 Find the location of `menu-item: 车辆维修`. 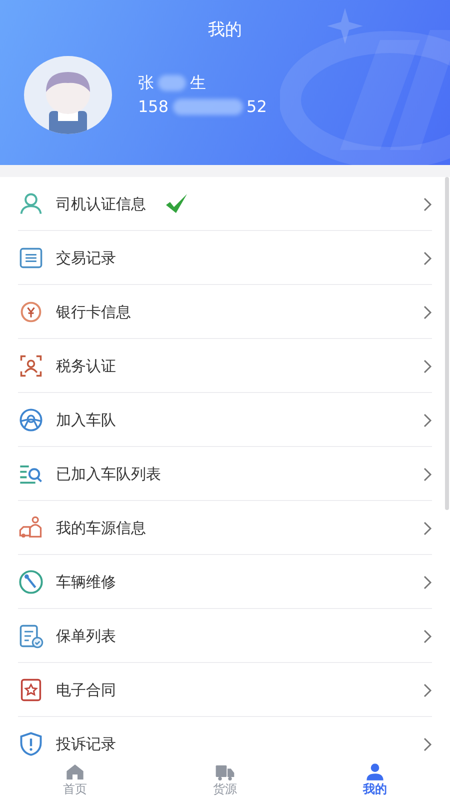

menu-item: 车辆维修 is located at coordinates (225, 582).